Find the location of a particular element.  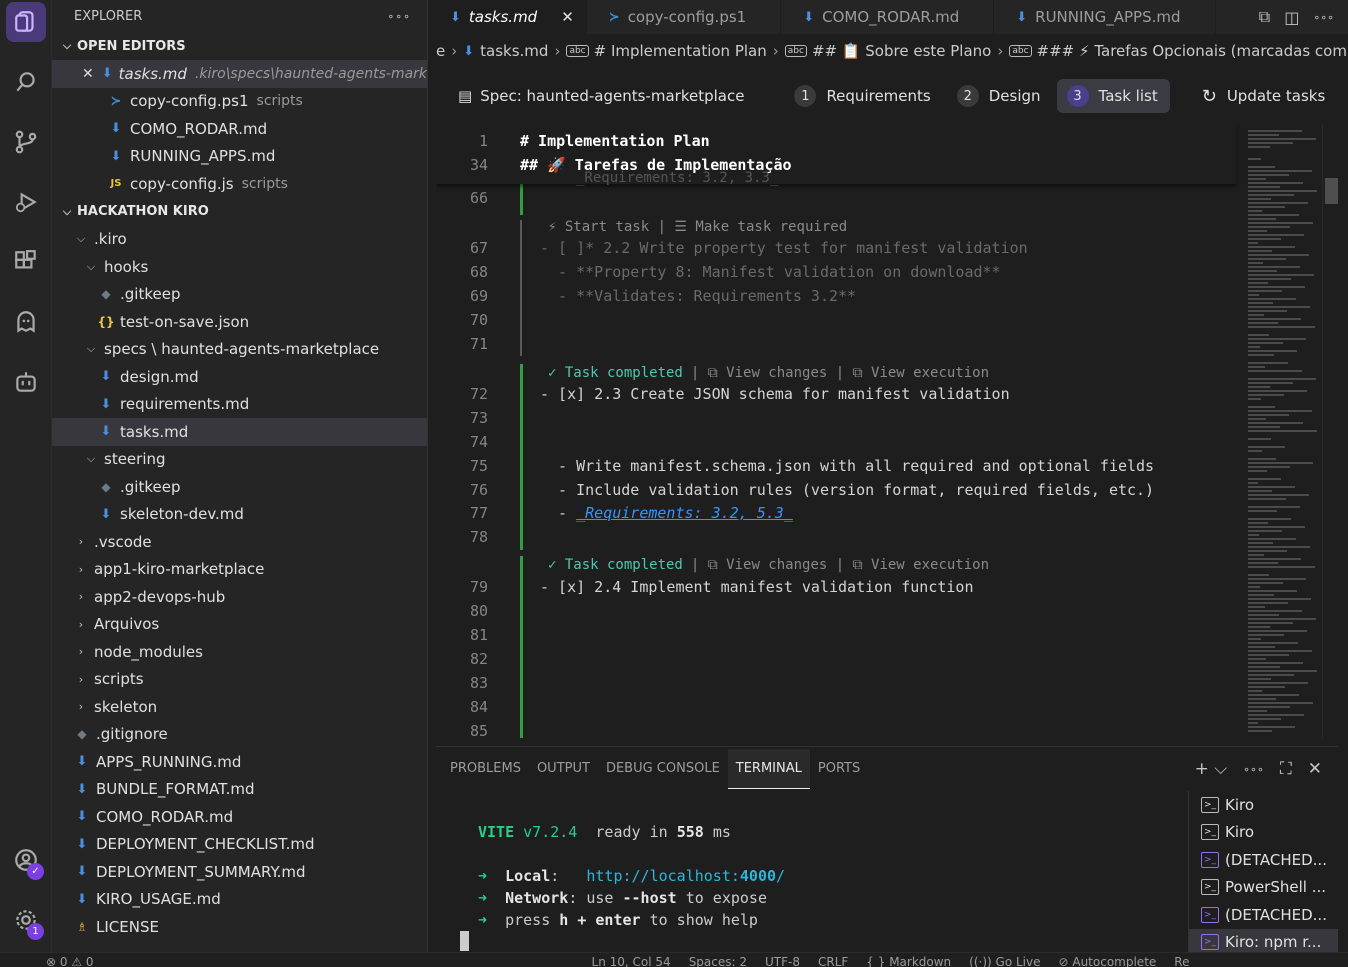

problems-status: ⊗ 0 ⚠ 0 is located at coordinates (70, 960).